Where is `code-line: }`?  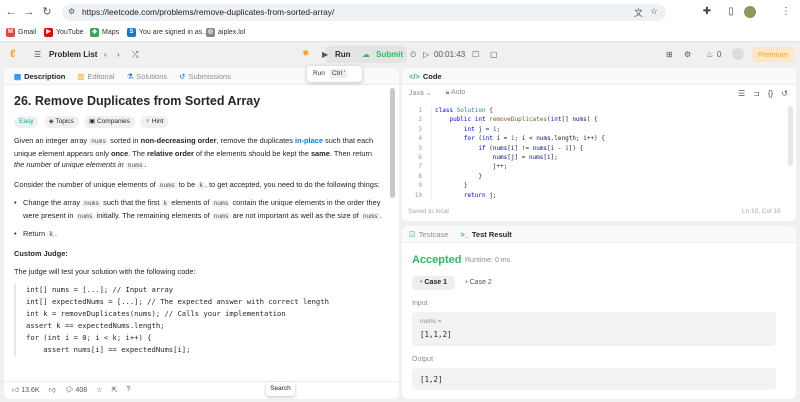 code-line: } is located at coordinates (458, 176).